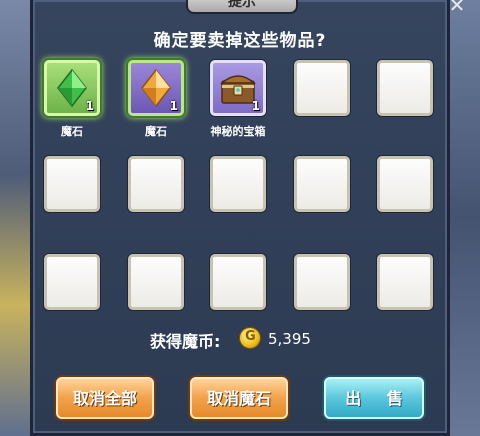 The image size is (480, 436). I want to click on item-slot-treasure-chest: 1, so click(238, 88).